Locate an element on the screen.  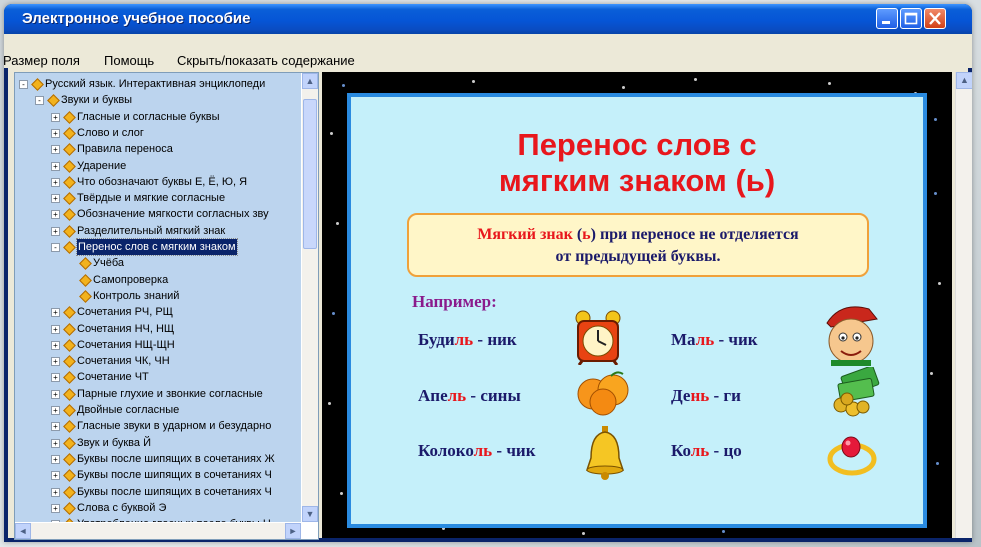
slide-title: Перенос слов с мягким знаком (ь) is located at coordinates (637, 163).